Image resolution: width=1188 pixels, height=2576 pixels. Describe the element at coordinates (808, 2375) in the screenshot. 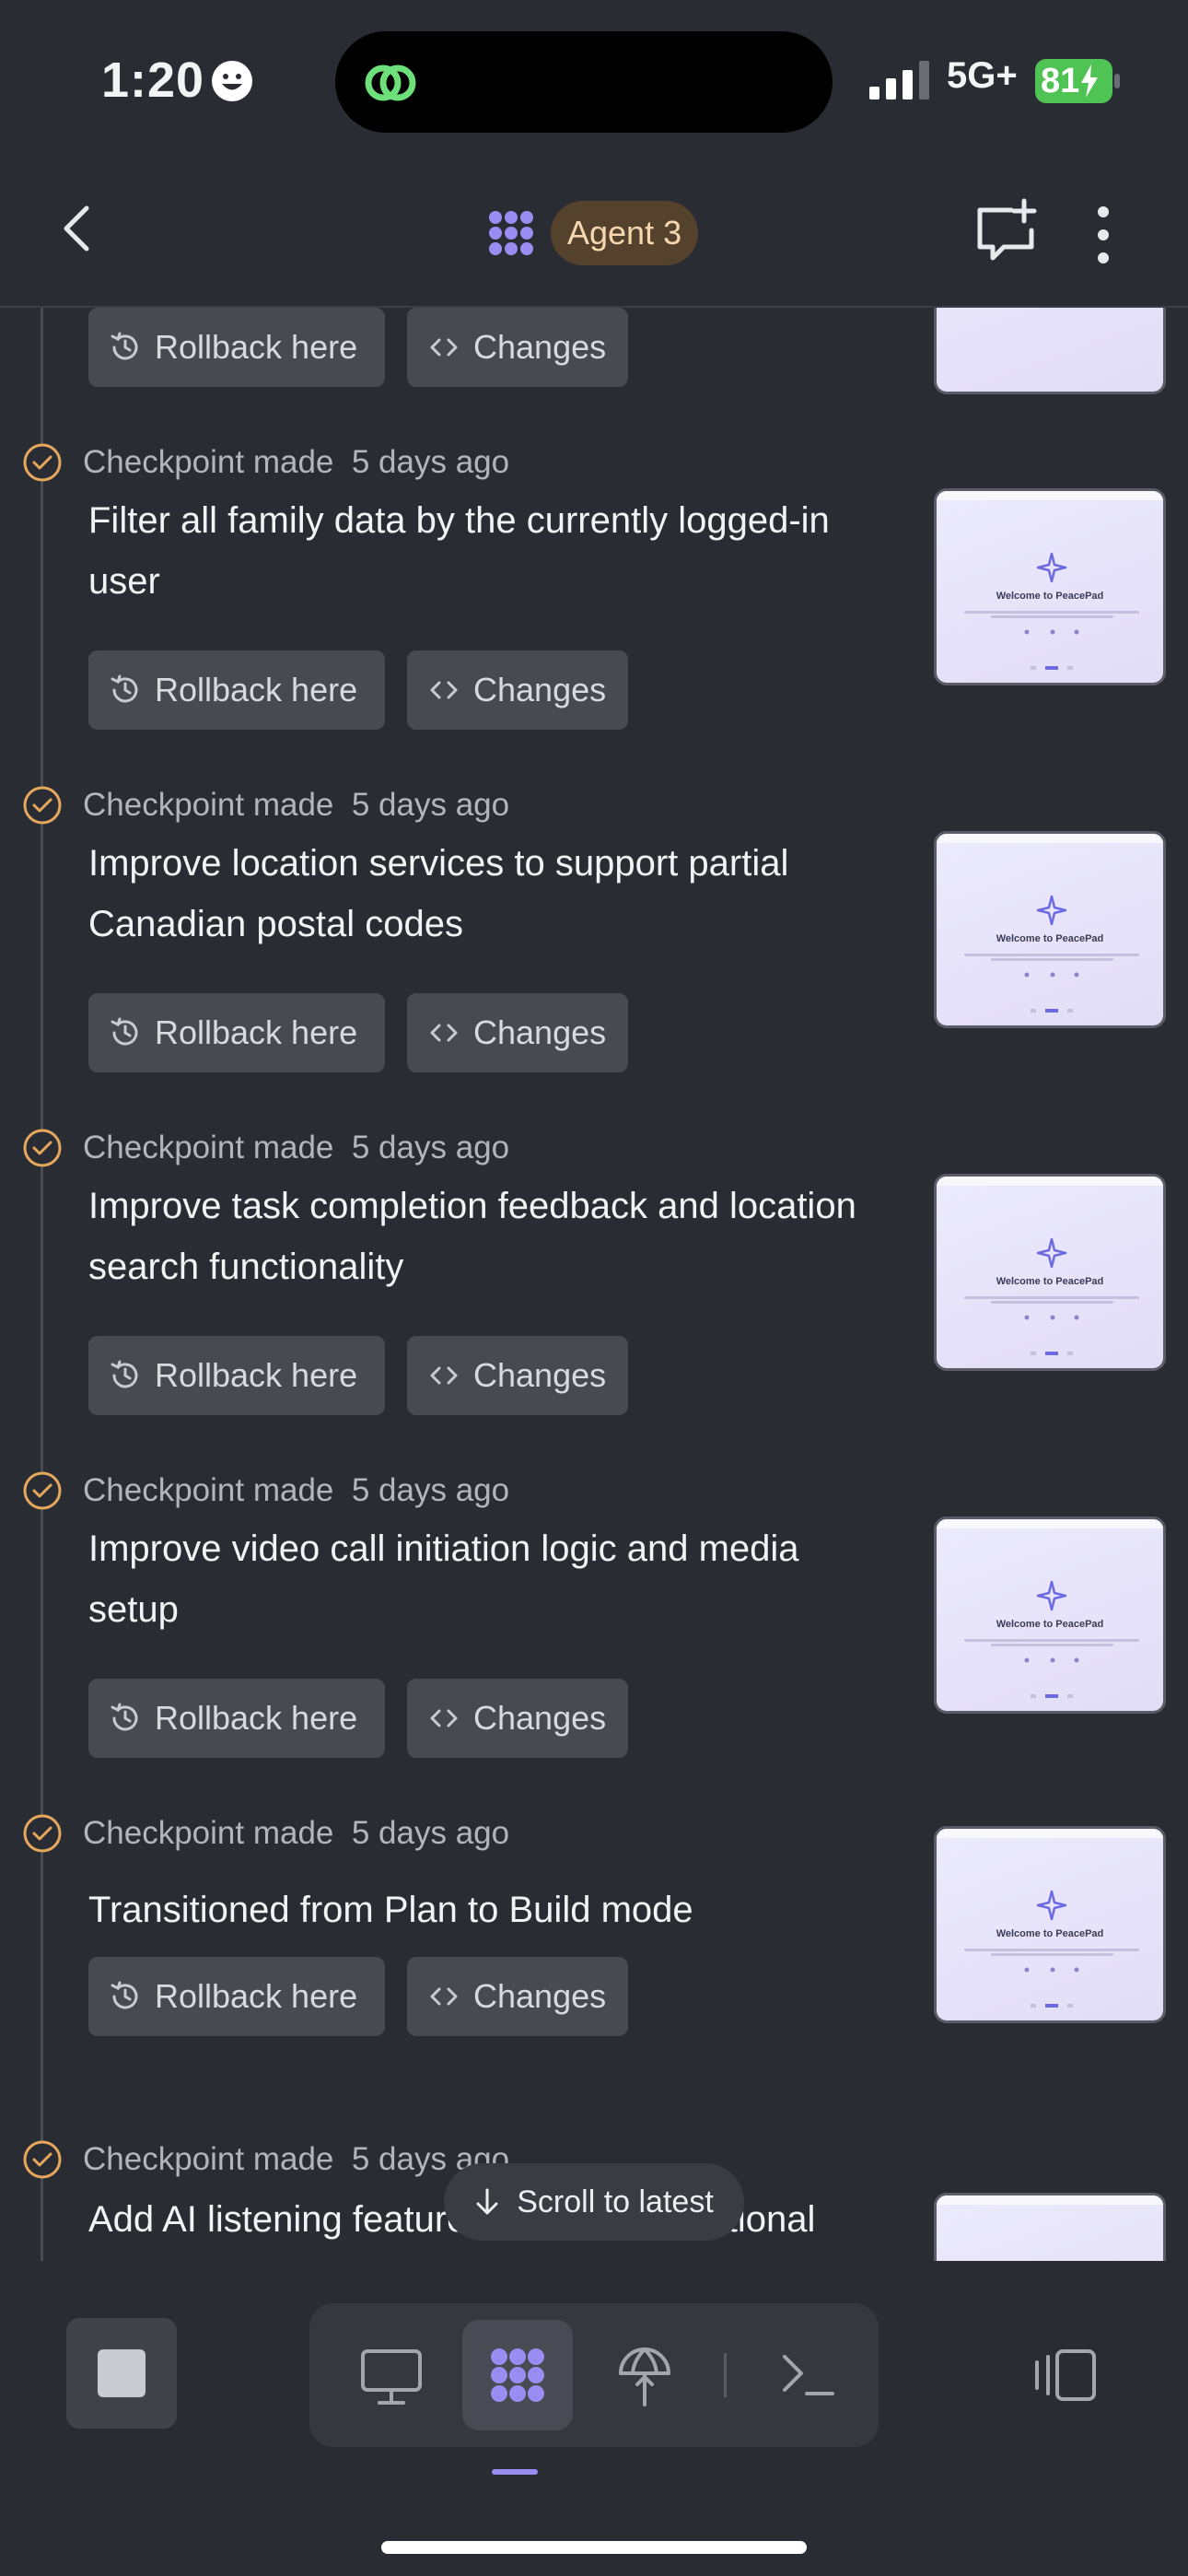

I see `tab-console` at that location.